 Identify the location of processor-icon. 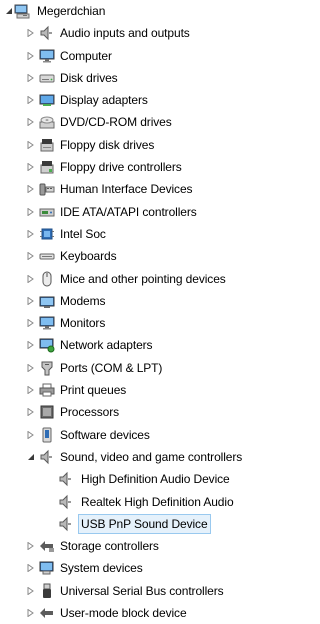
(47, 412).